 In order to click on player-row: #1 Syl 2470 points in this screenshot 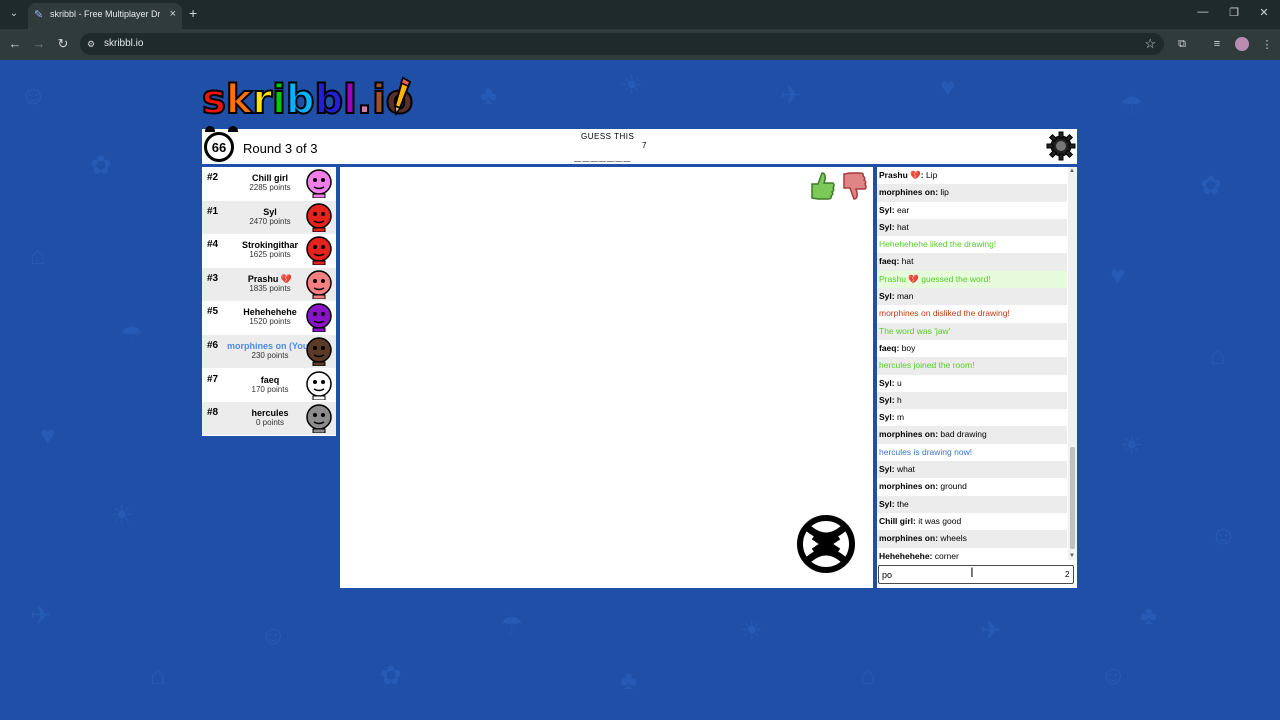, I will do `click(269, 217)`.